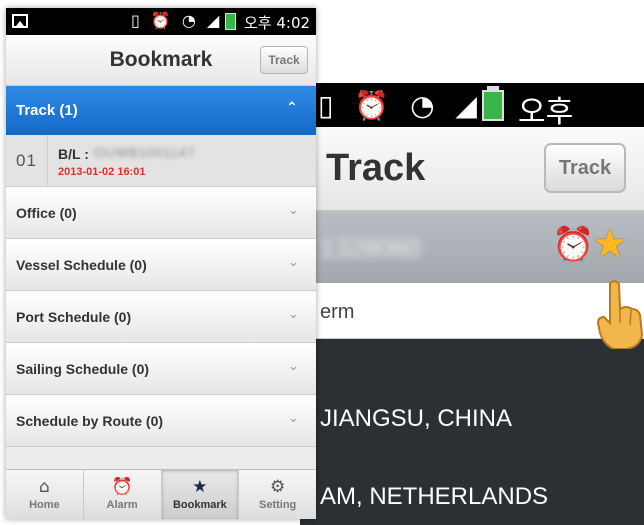 The height and width of the screenshot is (525, 644). I want to click on tracked-number-blurred: 1328060, so click(371, 248).